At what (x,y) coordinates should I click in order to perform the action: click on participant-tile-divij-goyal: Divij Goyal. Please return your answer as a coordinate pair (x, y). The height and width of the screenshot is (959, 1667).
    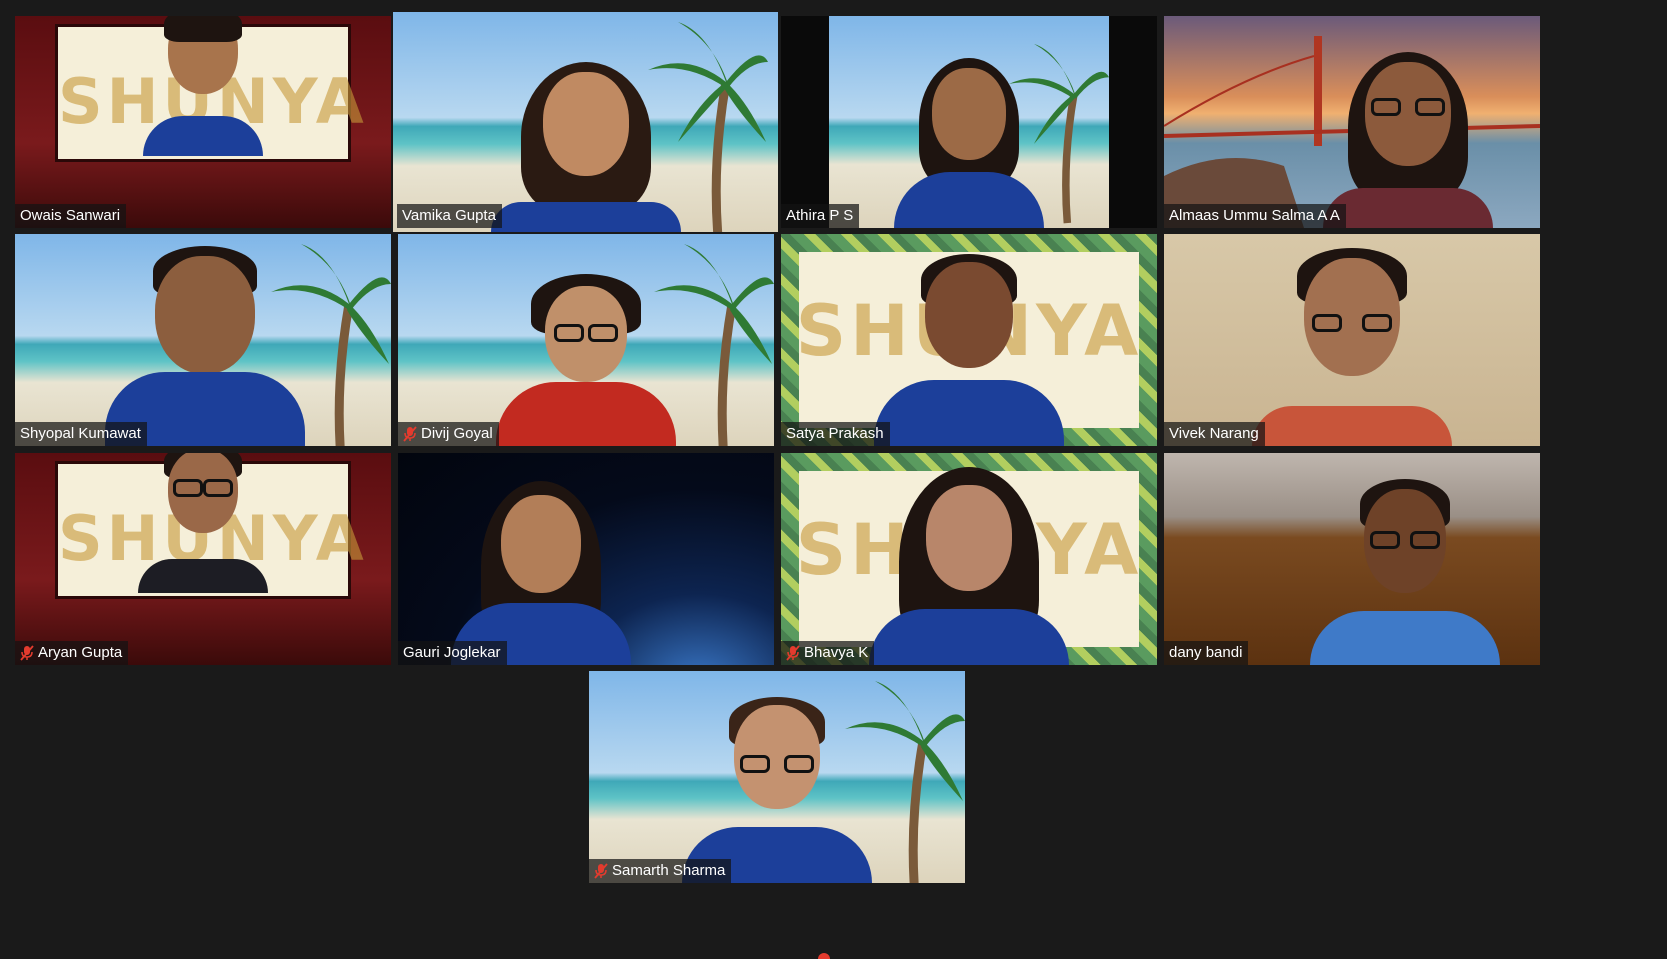
    Looking at the image, I should click on (586, 340).